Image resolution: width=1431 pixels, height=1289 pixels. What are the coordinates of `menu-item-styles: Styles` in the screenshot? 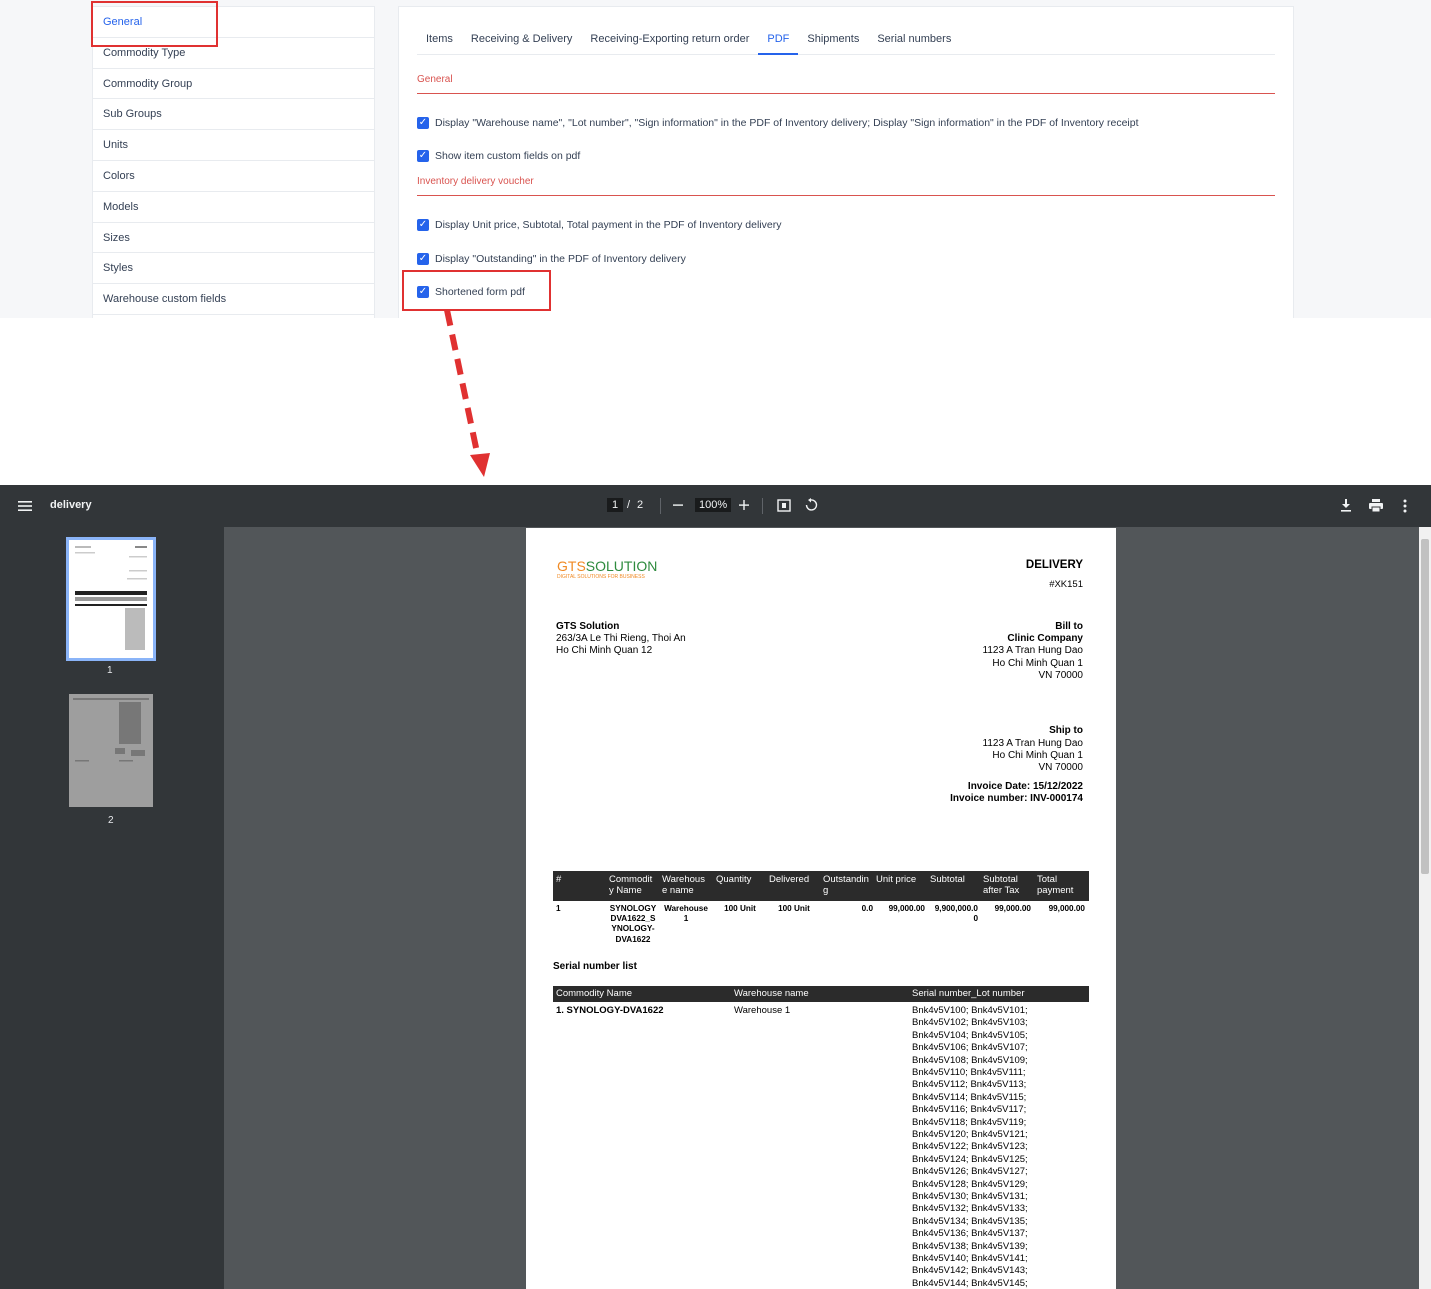 It's located at (233, 269).